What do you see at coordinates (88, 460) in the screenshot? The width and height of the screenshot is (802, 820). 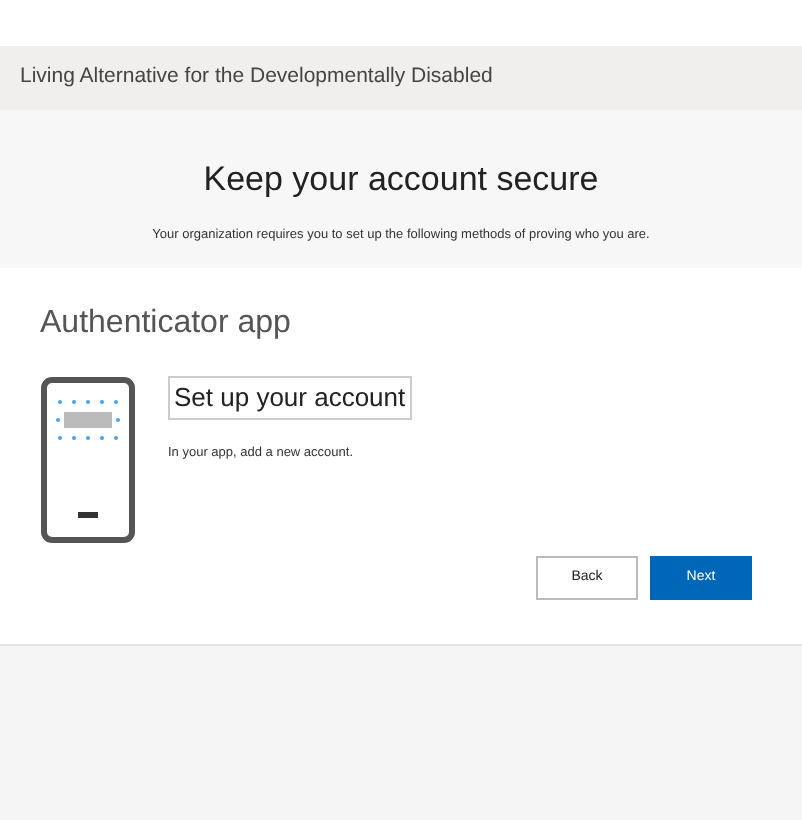 I see `phone-icon` at bounding box center [88, 460].